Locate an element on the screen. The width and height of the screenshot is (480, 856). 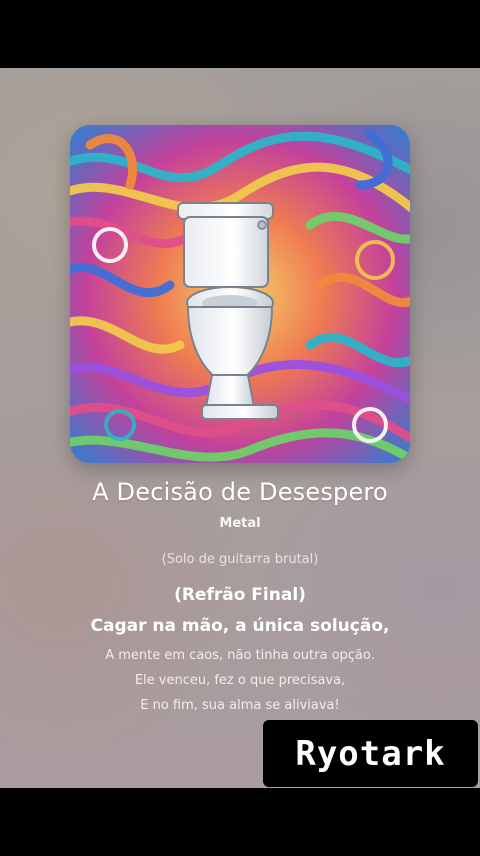
lyric-line-current: Cagar na mão, a única solução, is located at coordinates (240, 626).